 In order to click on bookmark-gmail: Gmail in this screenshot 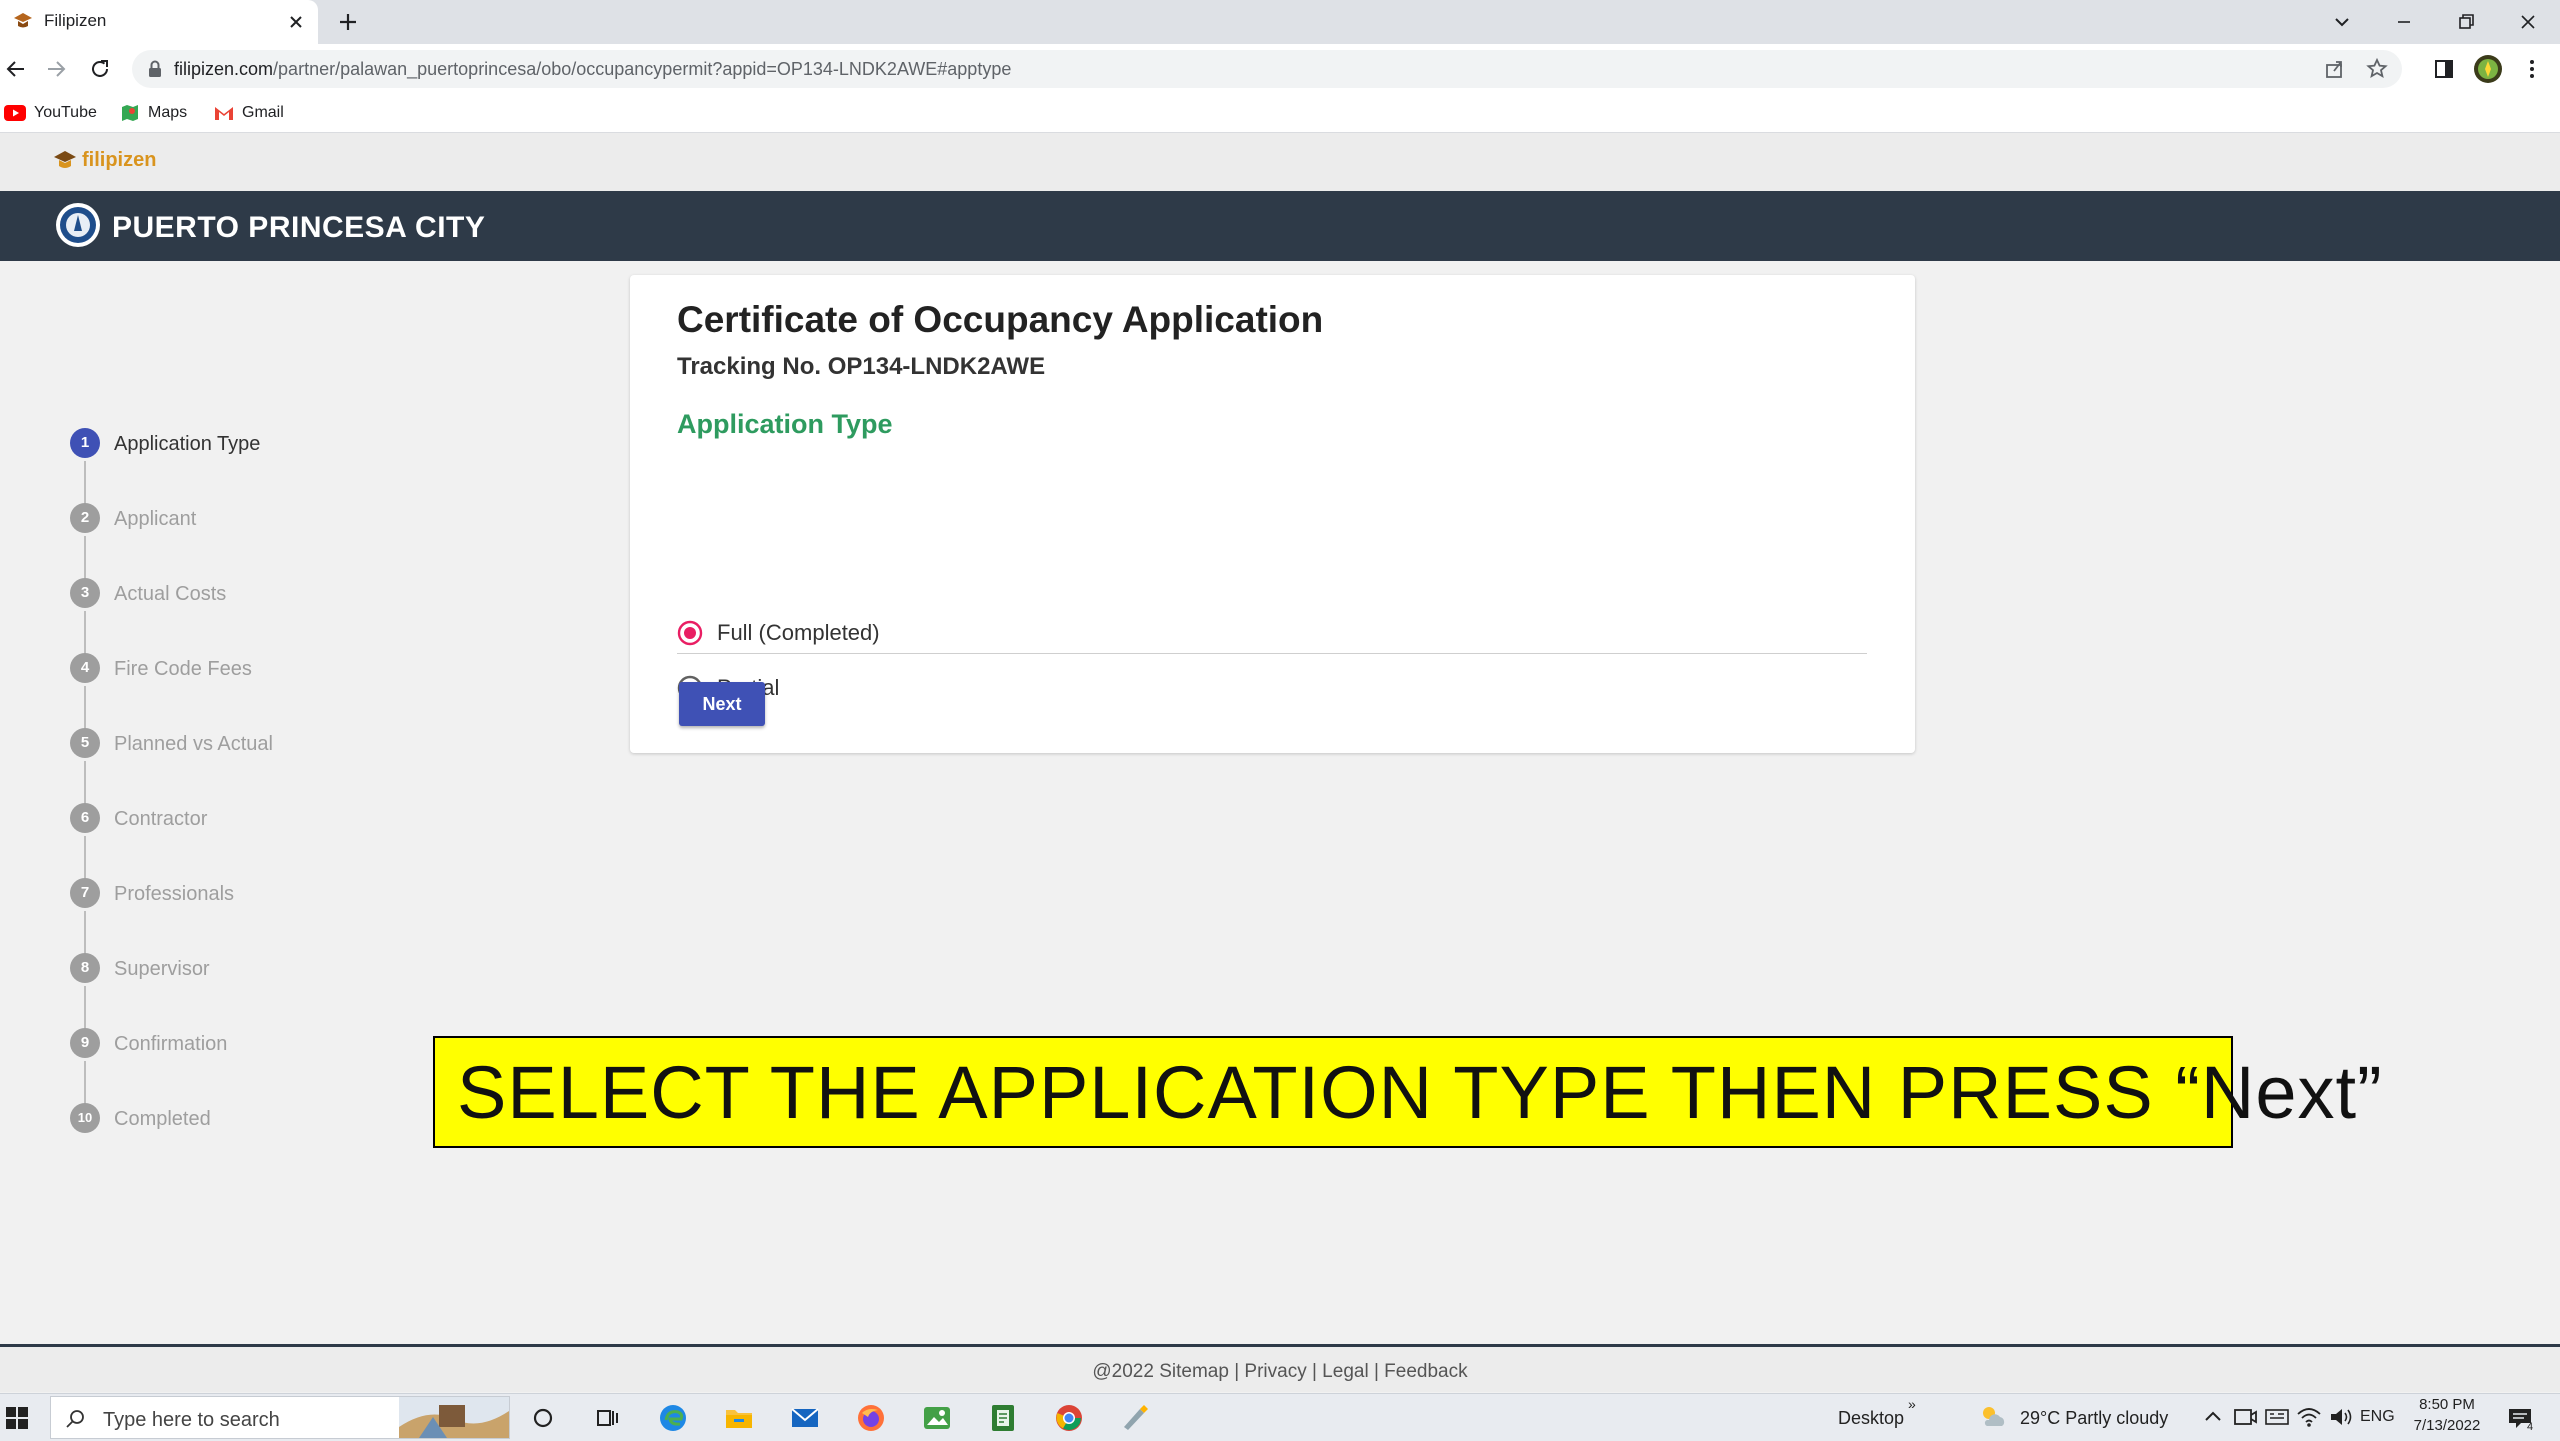, I will do `click(249, 113)`.